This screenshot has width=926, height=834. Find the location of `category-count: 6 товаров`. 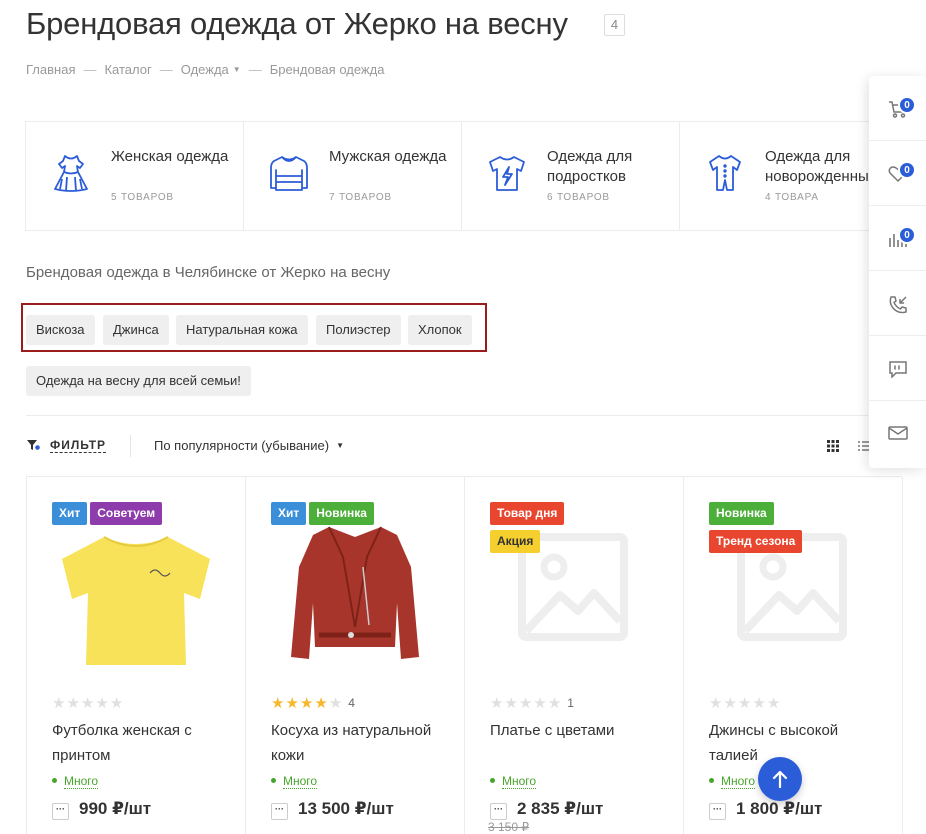

category-count: 6 товаров is located at coordinates (578, 197).